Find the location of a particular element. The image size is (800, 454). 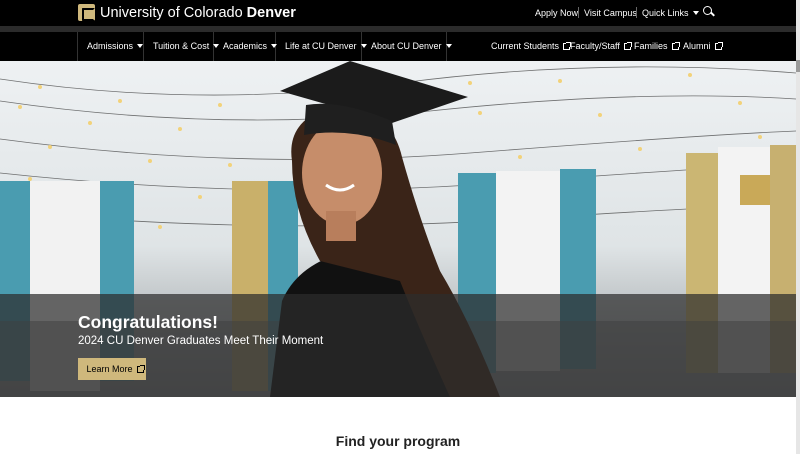

audience-label: Faculty/Staff is located at coordinates (595, 46).